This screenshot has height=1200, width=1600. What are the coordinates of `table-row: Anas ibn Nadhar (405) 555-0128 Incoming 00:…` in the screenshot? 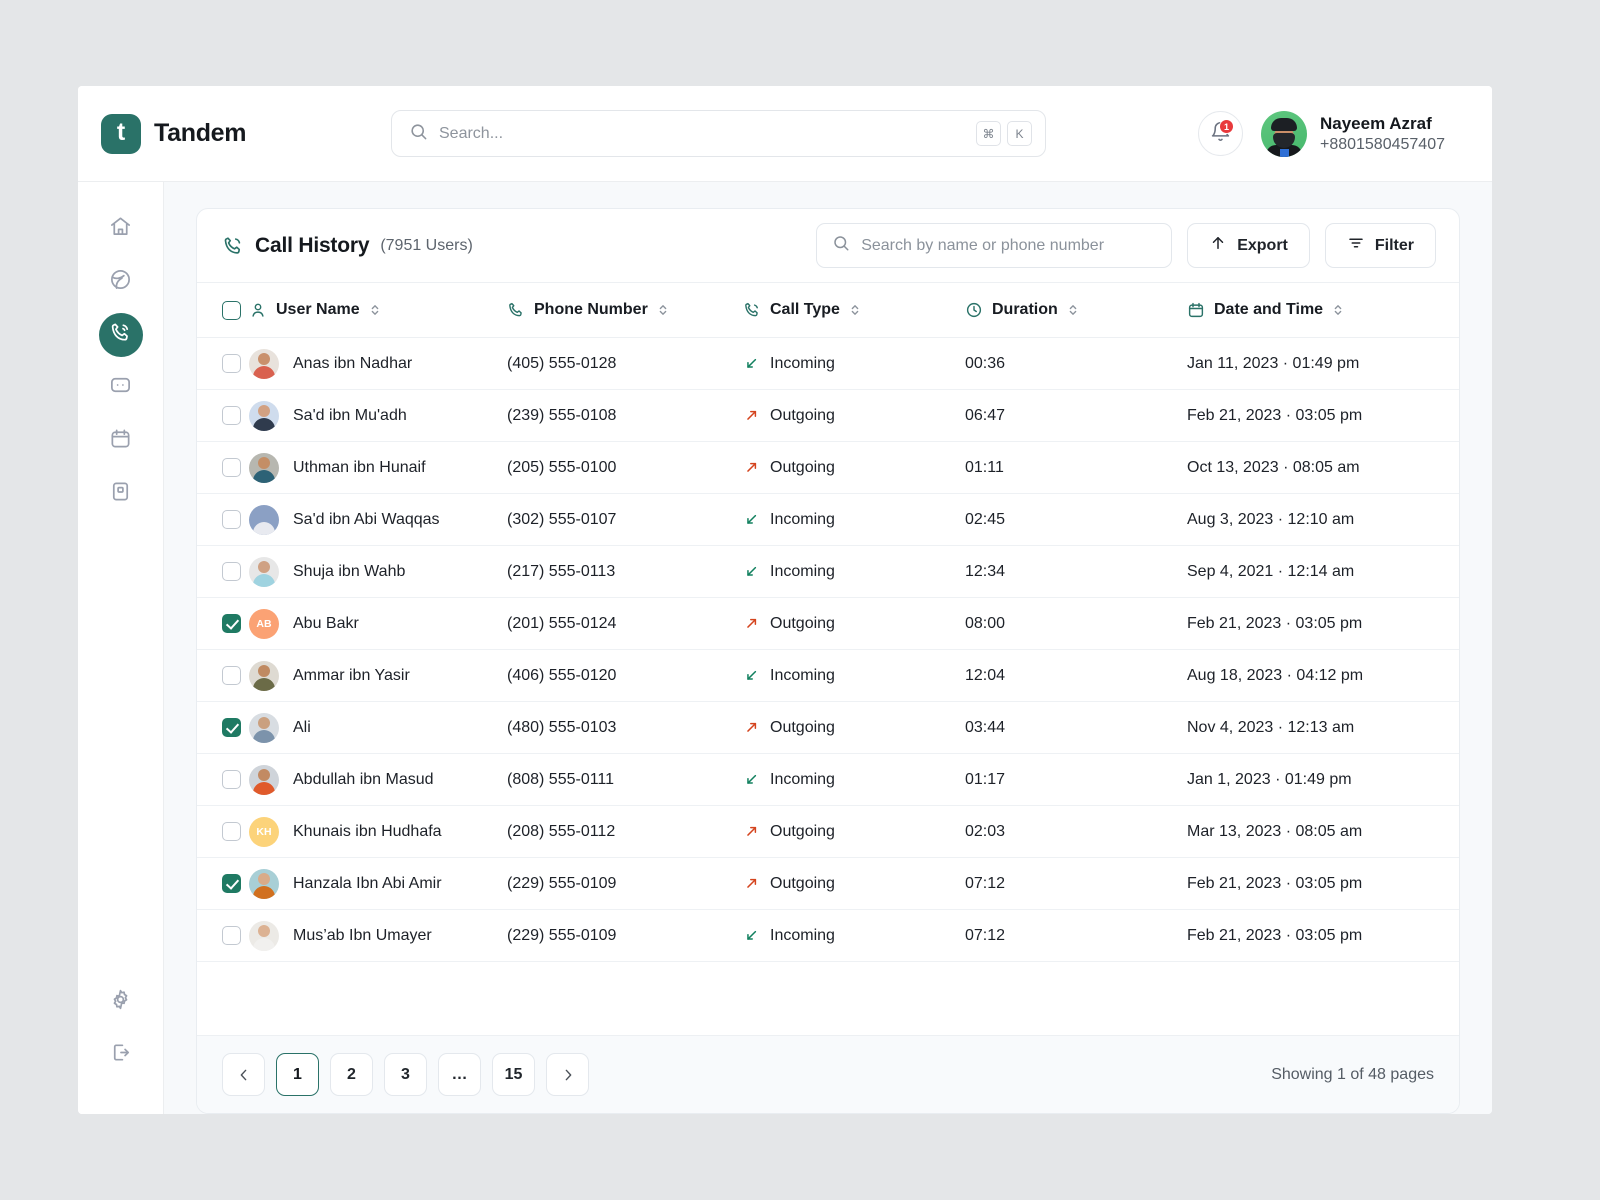 It's located at (828, 363).